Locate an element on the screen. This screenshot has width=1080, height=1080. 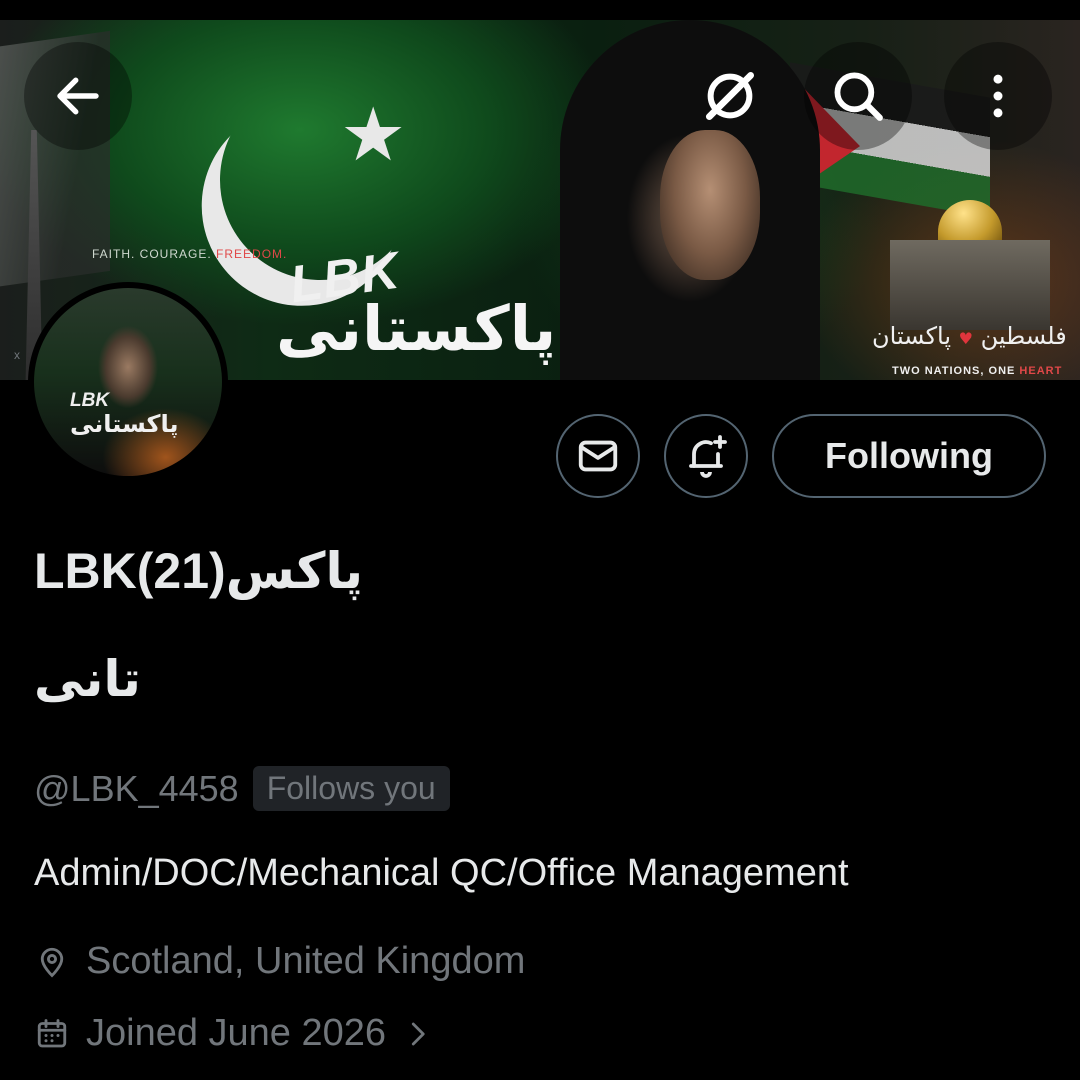
banner-title-urdu: پاکستانی is located at coordinates (416, 328).